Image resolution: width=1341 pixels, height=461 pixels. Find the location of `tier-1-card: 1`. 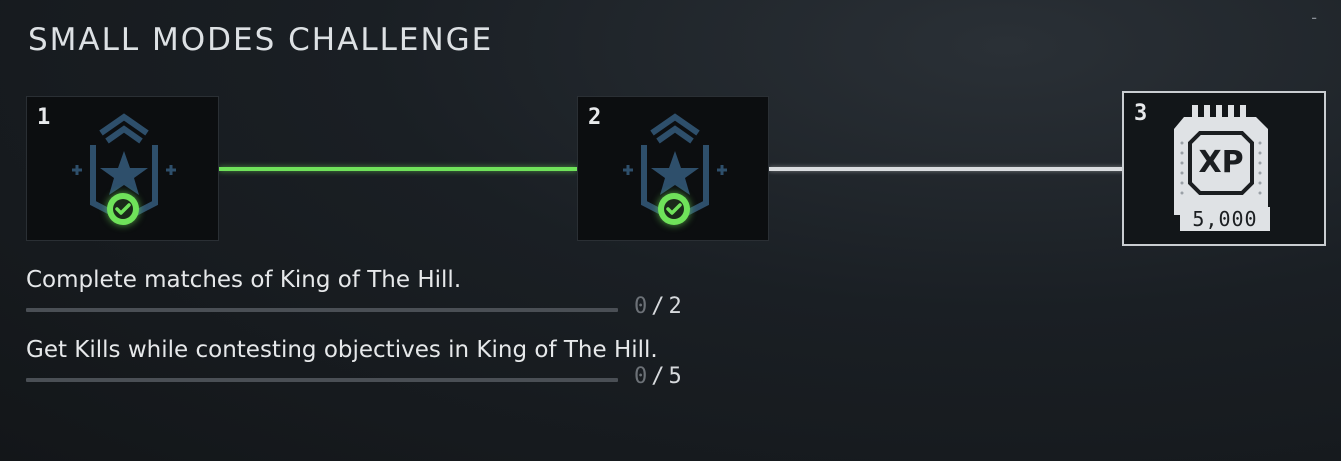

tier-1-card: 1 is located at coordinates (122, 168).